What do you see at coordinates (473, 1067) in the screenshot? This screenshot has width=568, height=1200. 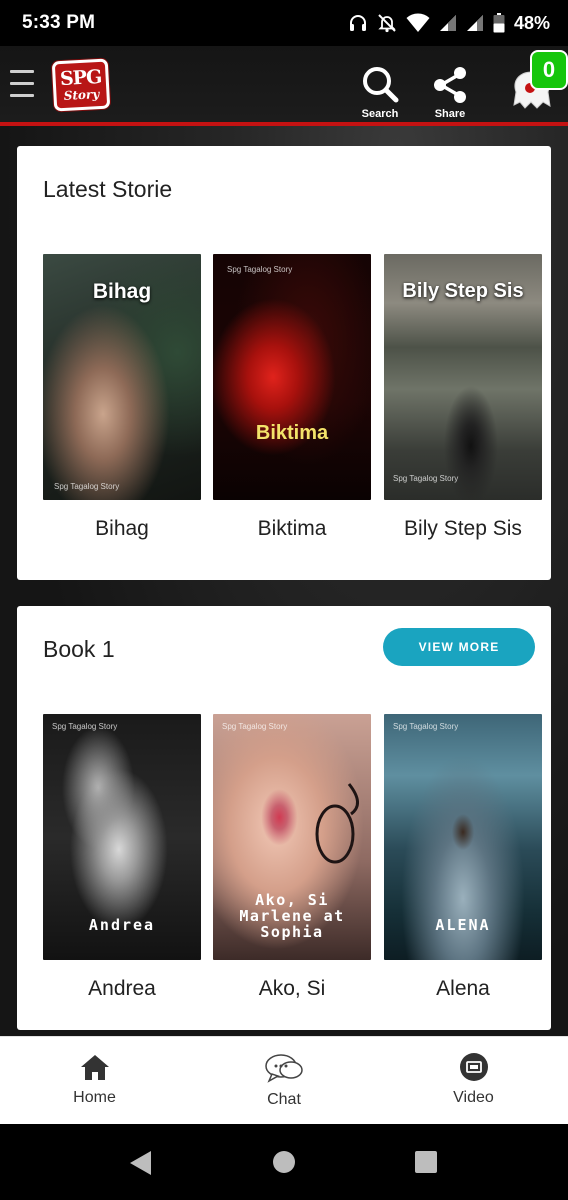 I see `video-icon` at bounding box center [473, 1067].